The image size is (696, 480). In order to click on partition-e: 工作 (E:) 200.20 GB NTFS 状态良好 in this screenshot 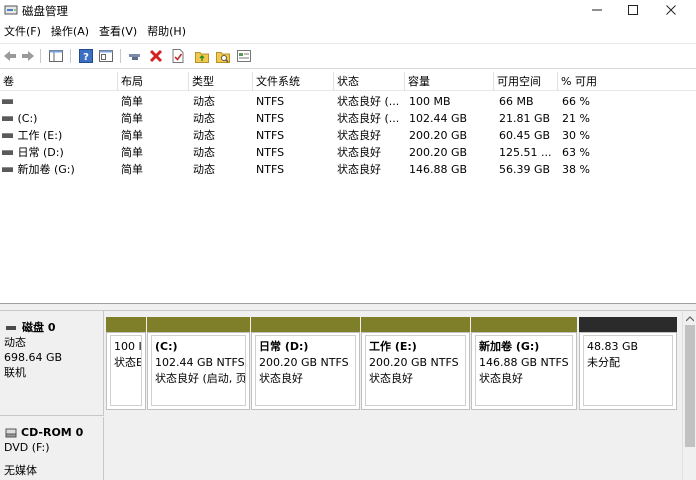, I will do `click(415, 371)`.